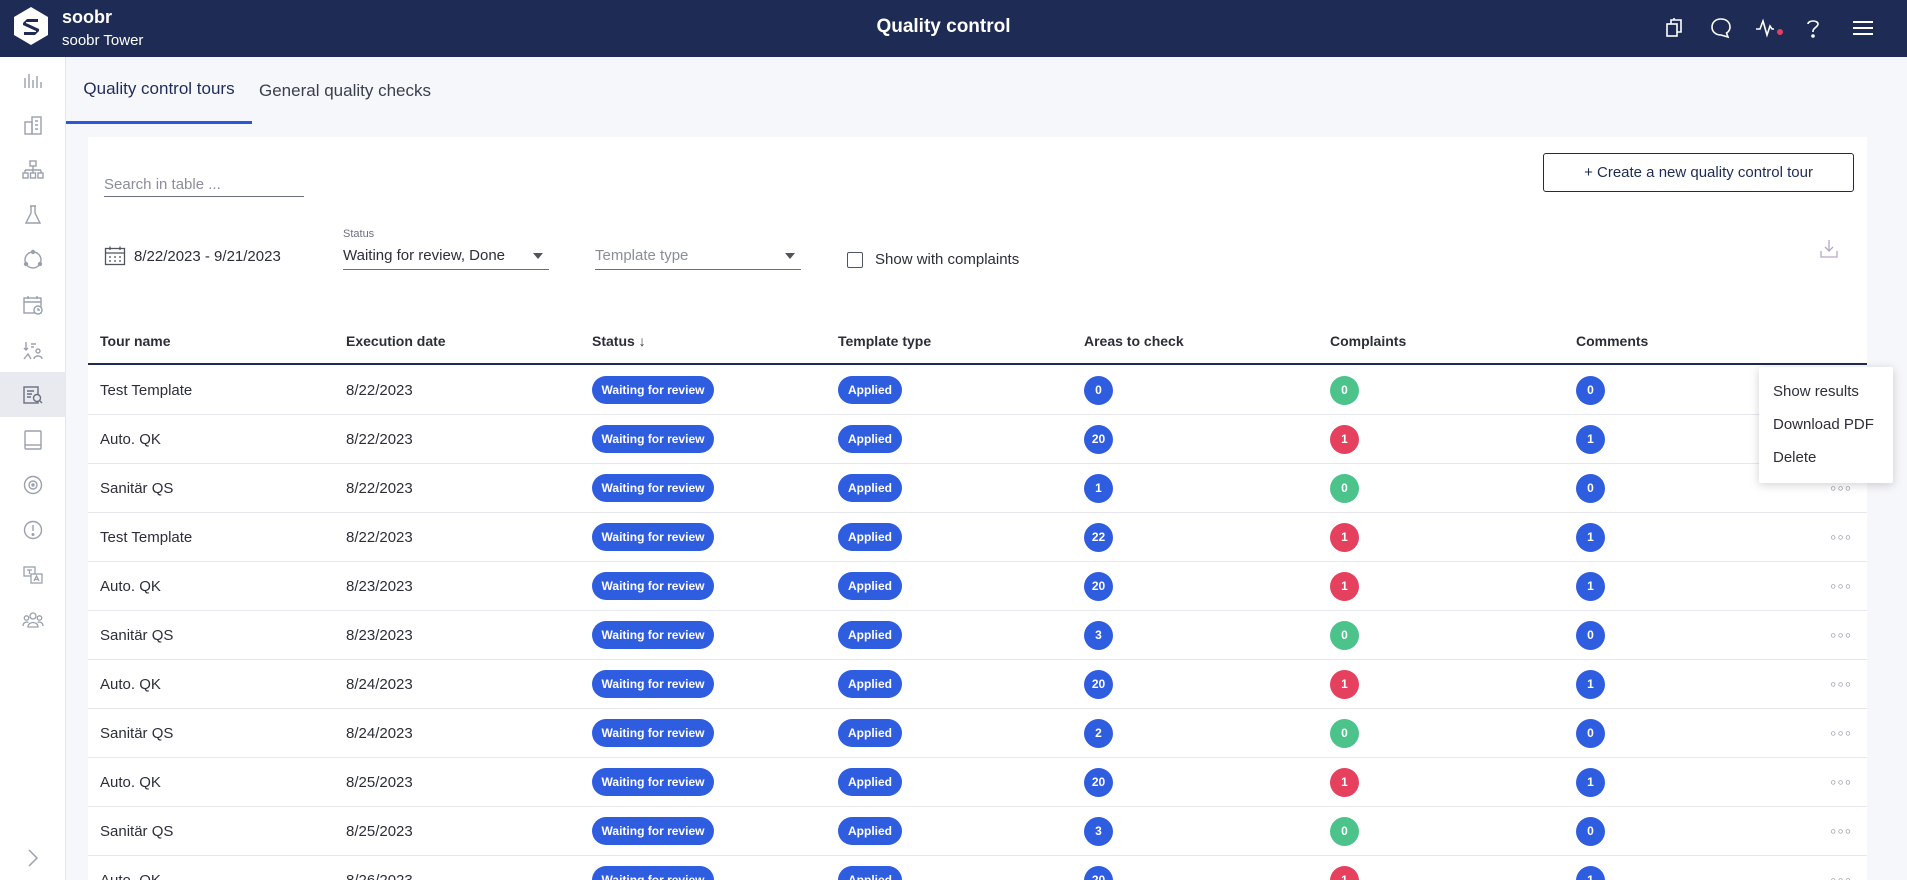 The image size is (1907, 880). Describe the element at coordinates (135, 341) in the screenshot. I see `col-tour-name: Tour name` at that location.